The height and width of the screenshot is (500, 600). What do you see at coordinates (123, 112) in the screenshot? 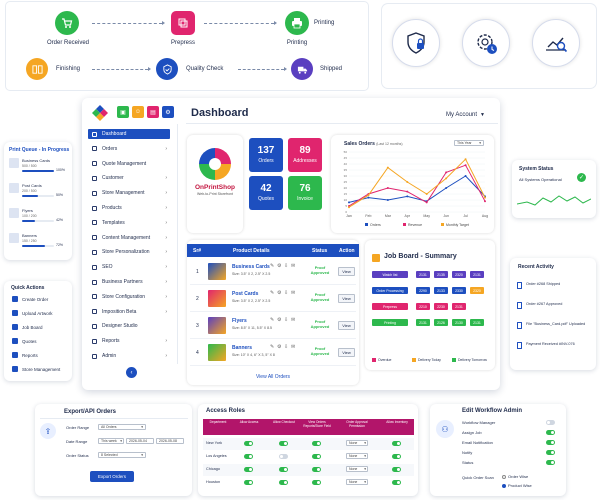
I see `toolbar-button-cart: ▣` at bounding box center [123, 112].